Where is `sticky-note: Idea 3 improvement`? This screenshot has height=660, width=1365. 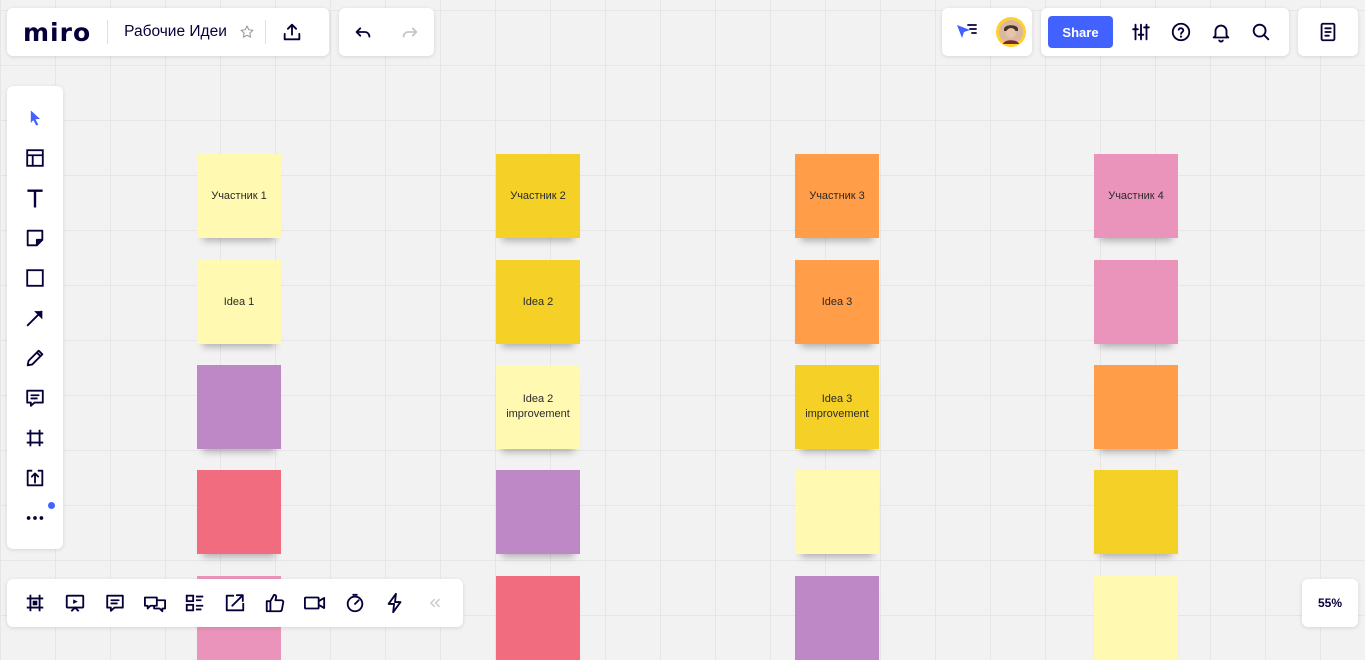 sticky-note: Idea 3 improvement is located at coordinates (837, 407).